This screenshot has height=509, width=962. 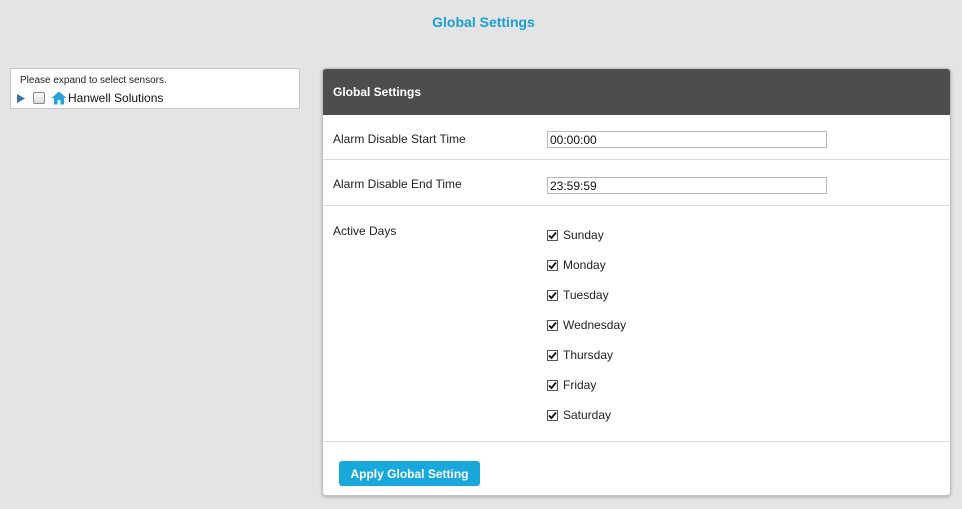 I want to click on day-label: Saturday, so click(x=587, y=415).